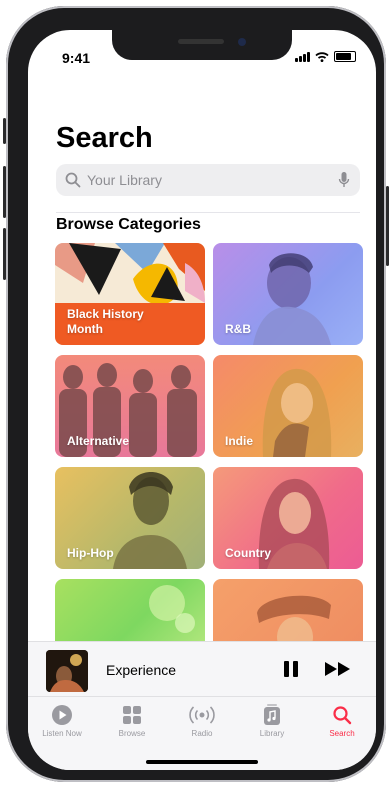 This screenshot has height=788, width=392. Describe the element at coordinates (4, 131) in the screenshot. I see `mute-switch` at that location.